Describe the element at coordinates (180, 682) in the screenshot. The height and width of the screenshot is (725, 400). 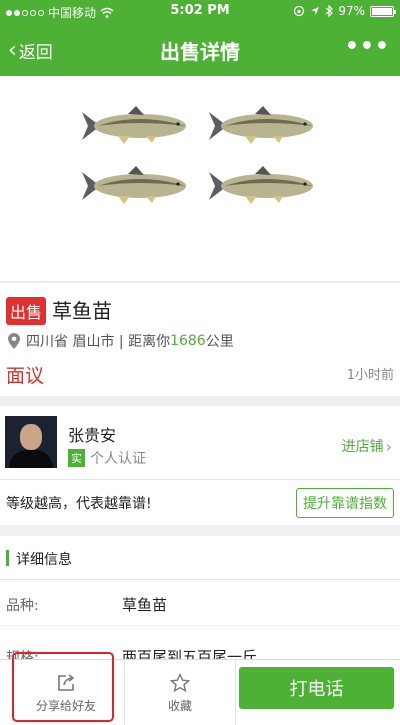
I see `star-icon` at that location.